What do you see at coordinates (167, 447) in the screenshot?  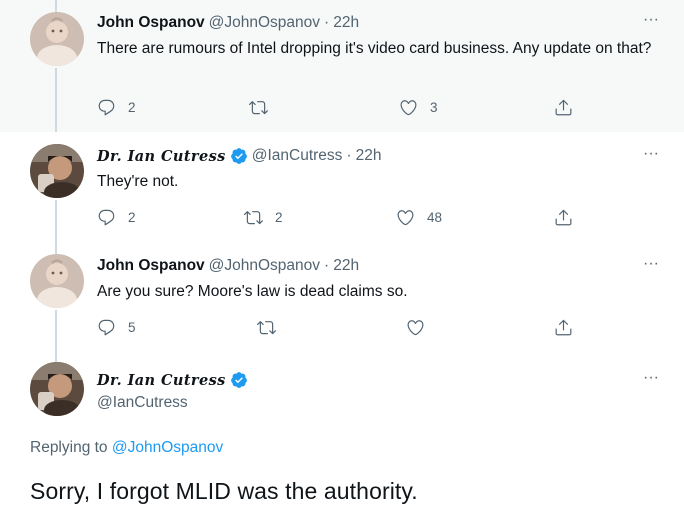 I see `replying-to-link: @JohnOspanov` at bounding box center [167, 447].